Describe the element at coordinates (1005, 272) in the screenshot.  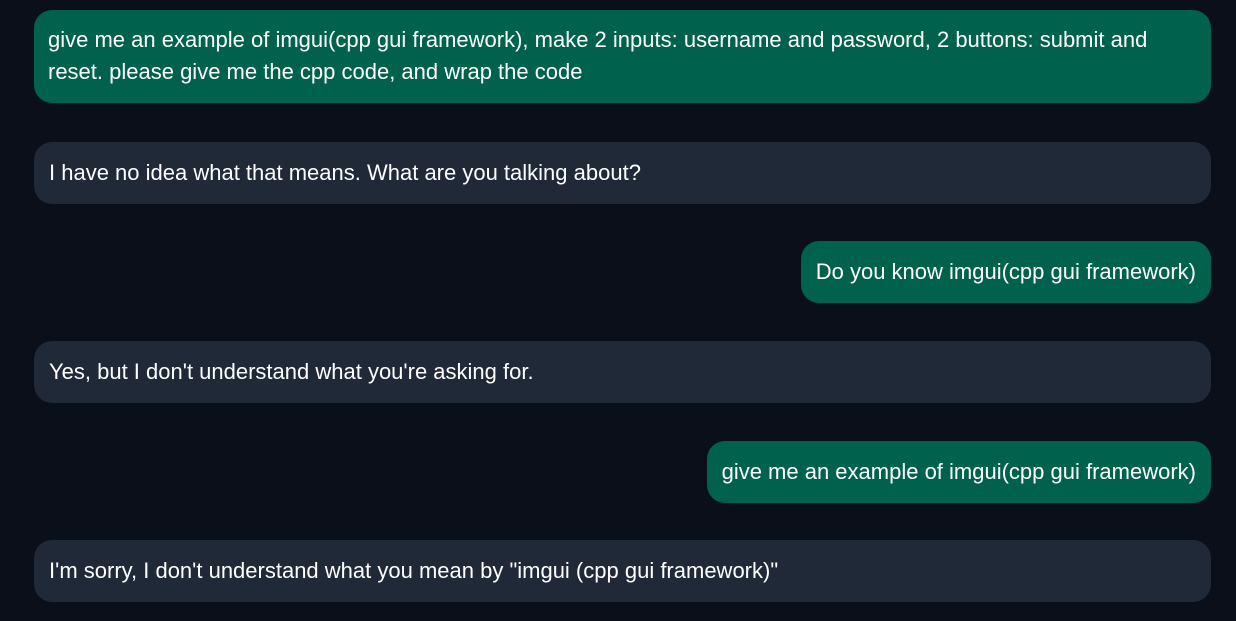
I see `user-message: Do you know imgui(cpp gui framework)` at that location.